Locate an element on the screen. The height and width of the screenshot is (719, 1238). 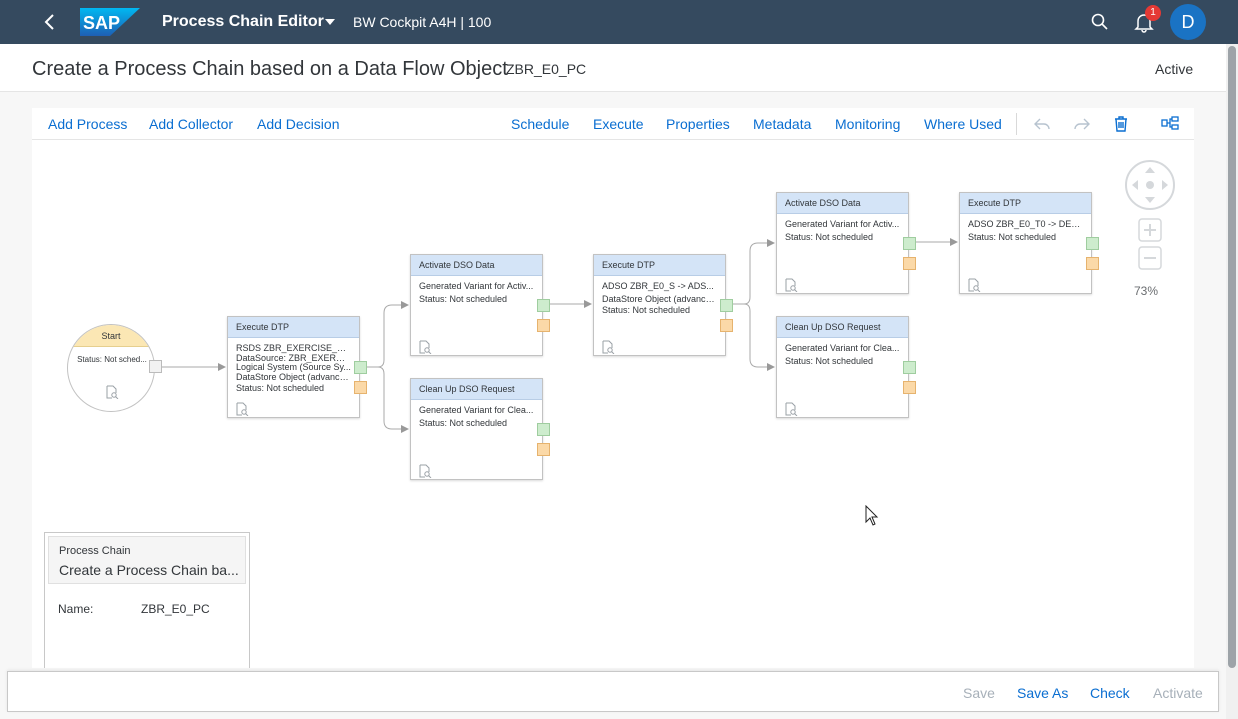
page-scrollbar is located at coordinates (1232, 381).